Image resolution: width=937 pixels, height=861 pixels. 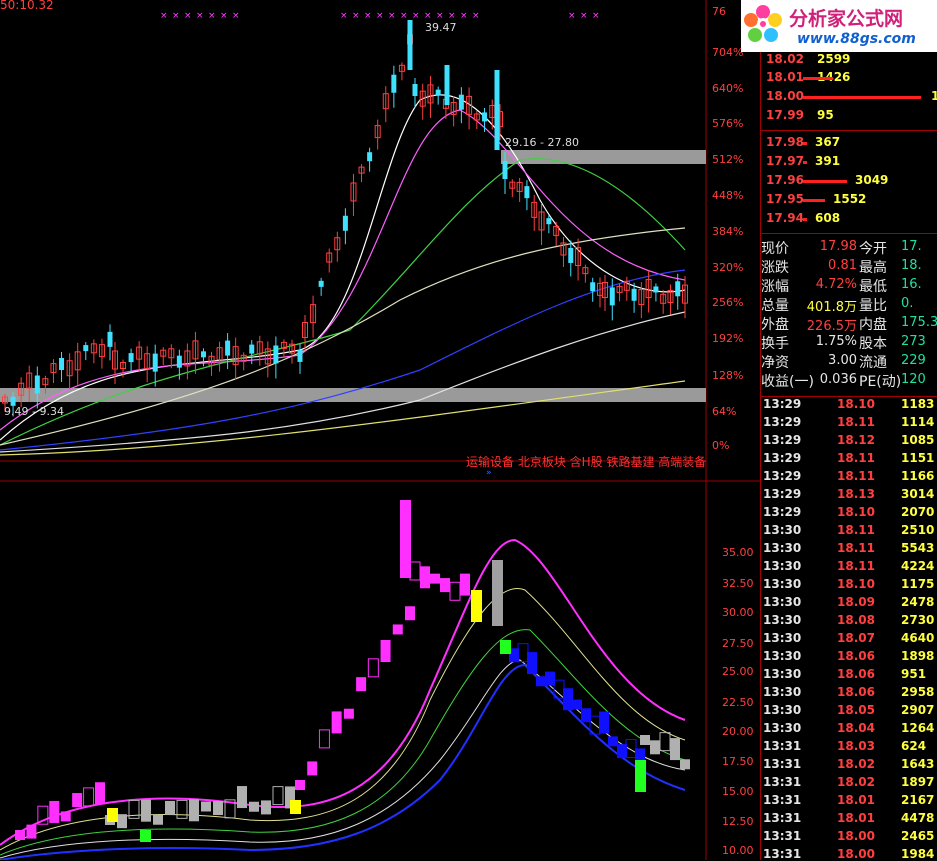 I want to click on indicator-axis-tick: 30.00, so click(x=738, y=612).